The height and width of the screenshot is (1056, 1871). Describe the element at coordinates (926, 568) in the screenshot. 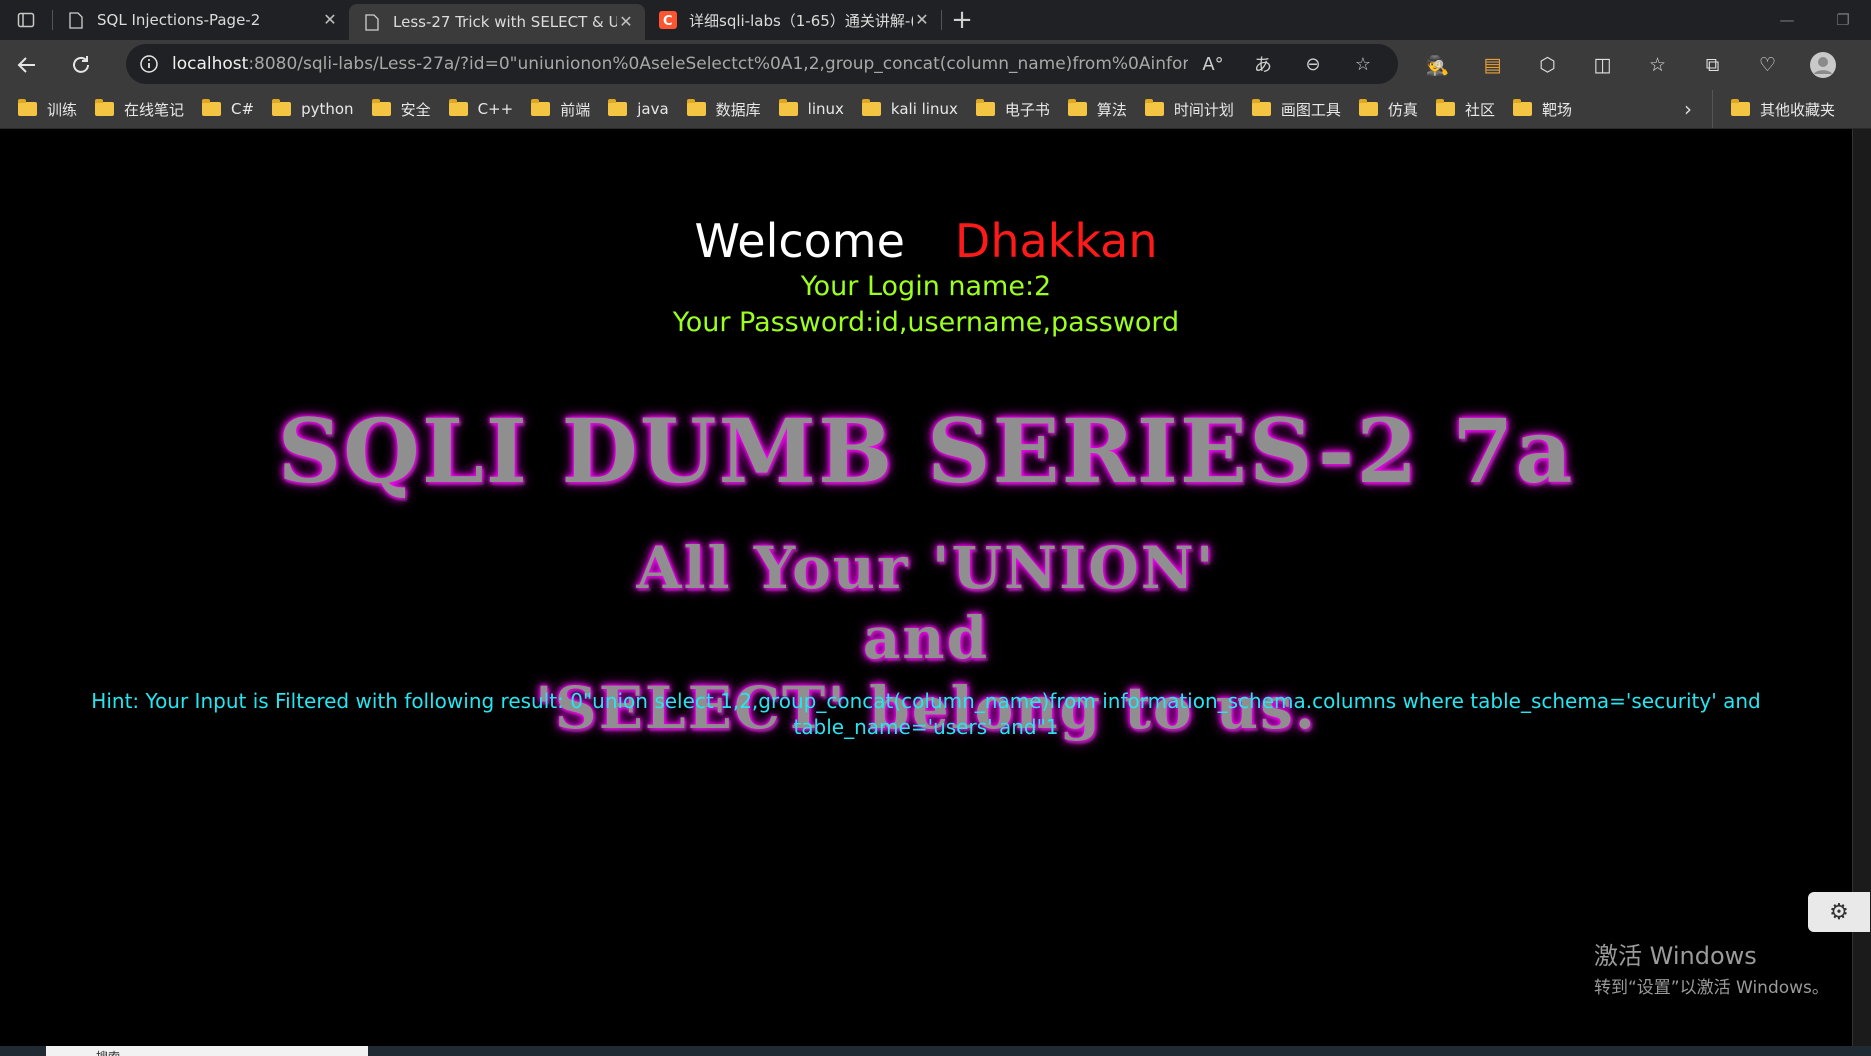

I see `banner-line-1: All Your 'UNION'` at that location.